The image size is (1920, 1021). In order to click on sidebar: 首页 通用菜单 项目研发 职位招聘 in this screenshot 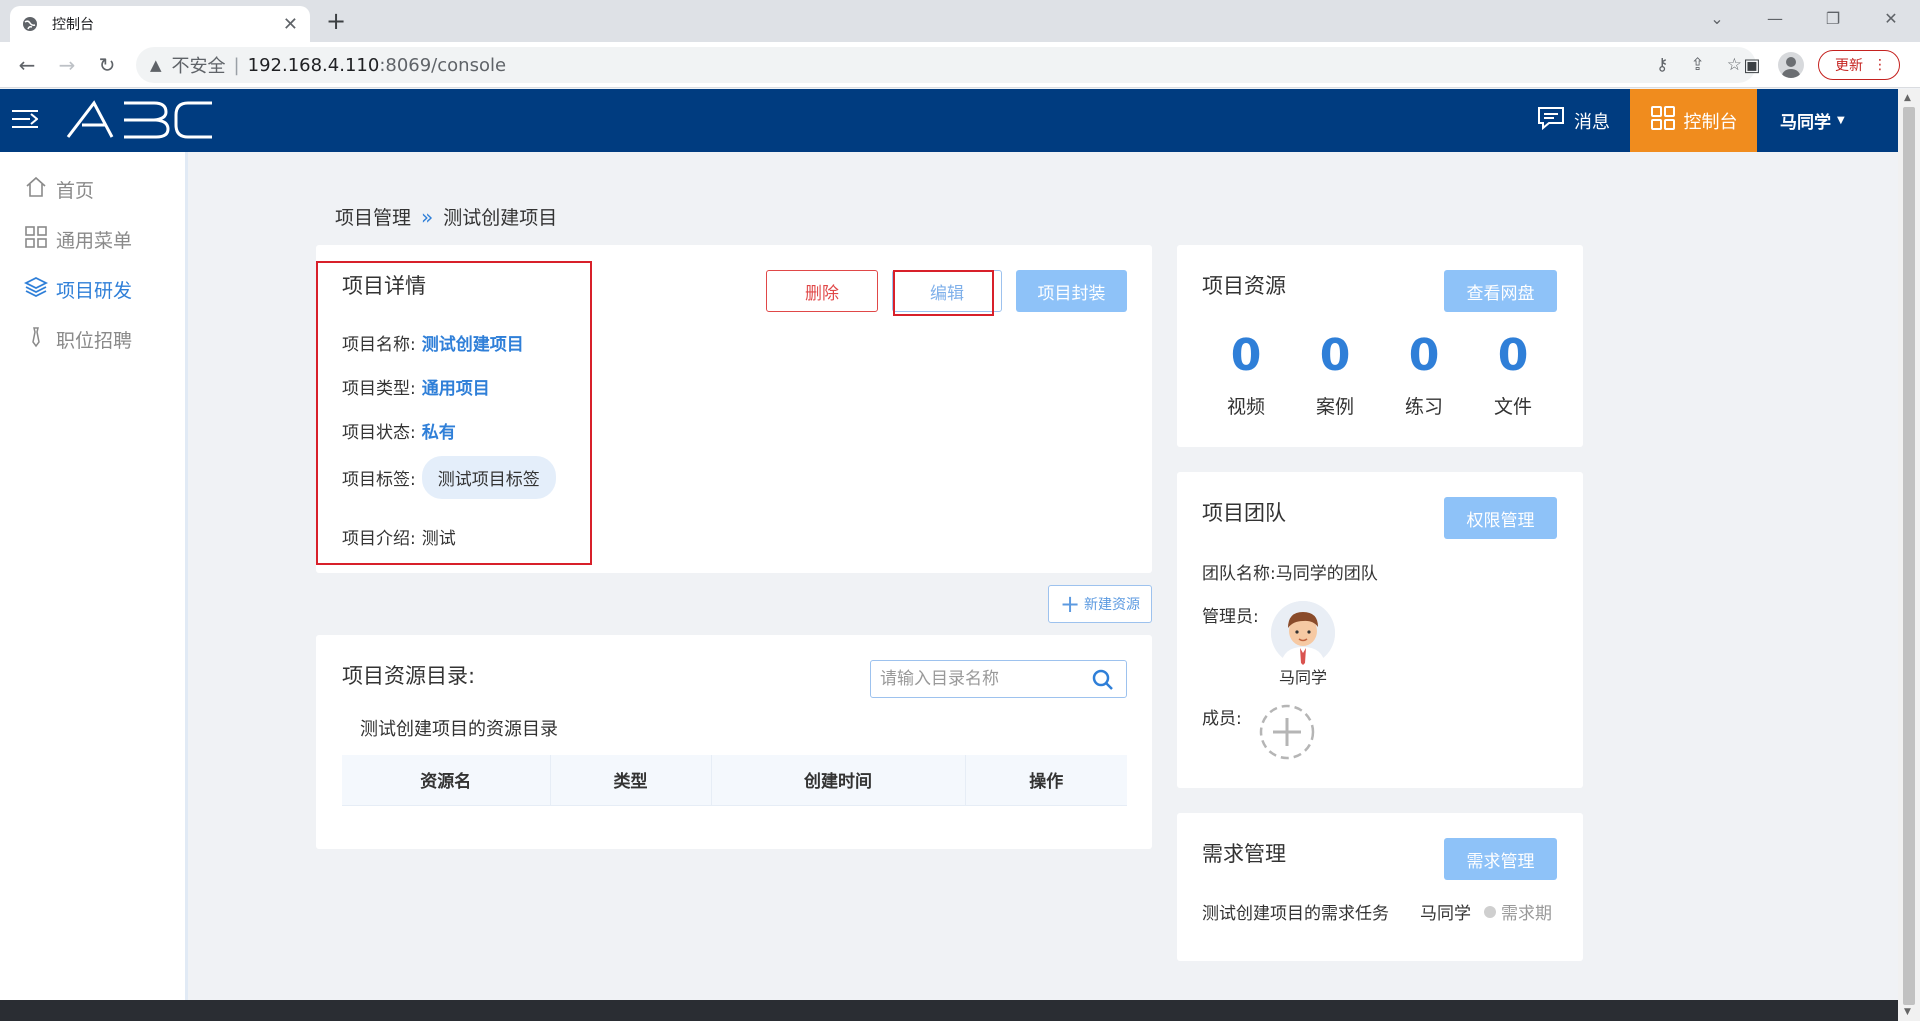, I will do `click(94, 576)`.